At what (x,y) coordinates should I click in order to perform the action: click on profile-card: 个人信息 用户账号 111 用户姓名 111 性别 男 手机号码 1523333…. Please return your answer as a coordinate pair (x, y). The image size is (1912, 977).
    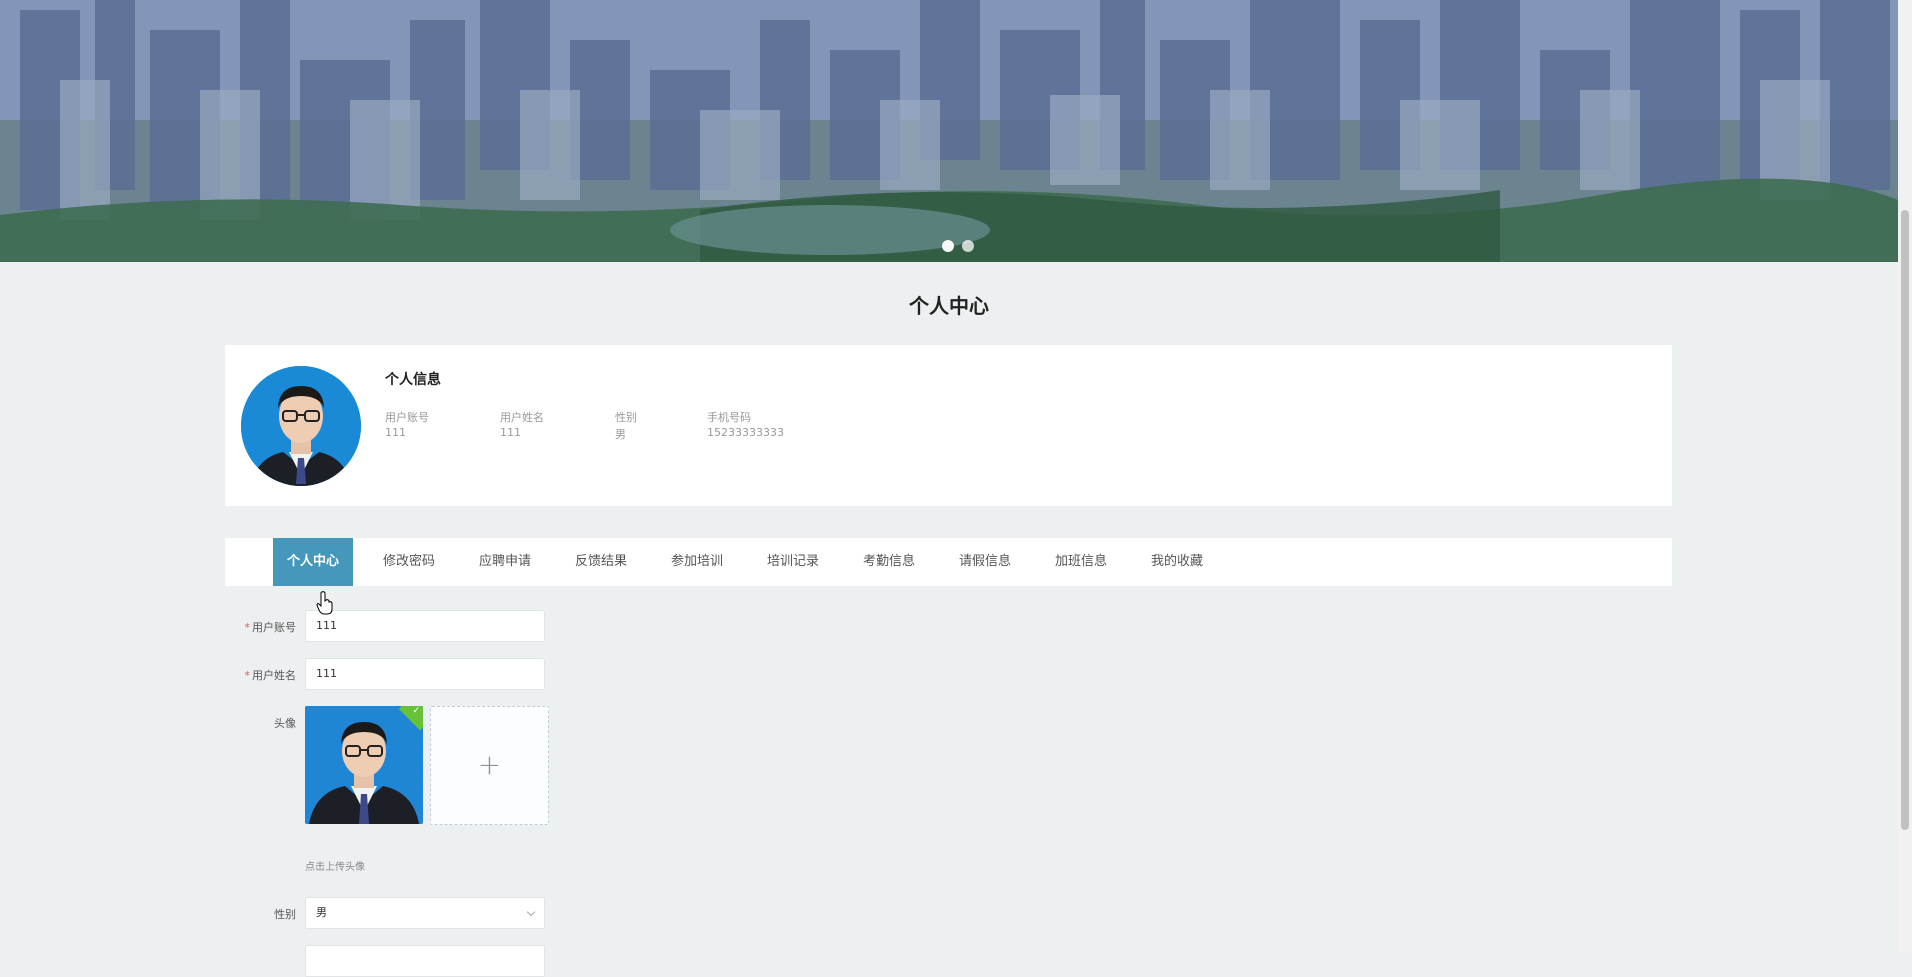
    Looking at the image, I should click on (948, 425).